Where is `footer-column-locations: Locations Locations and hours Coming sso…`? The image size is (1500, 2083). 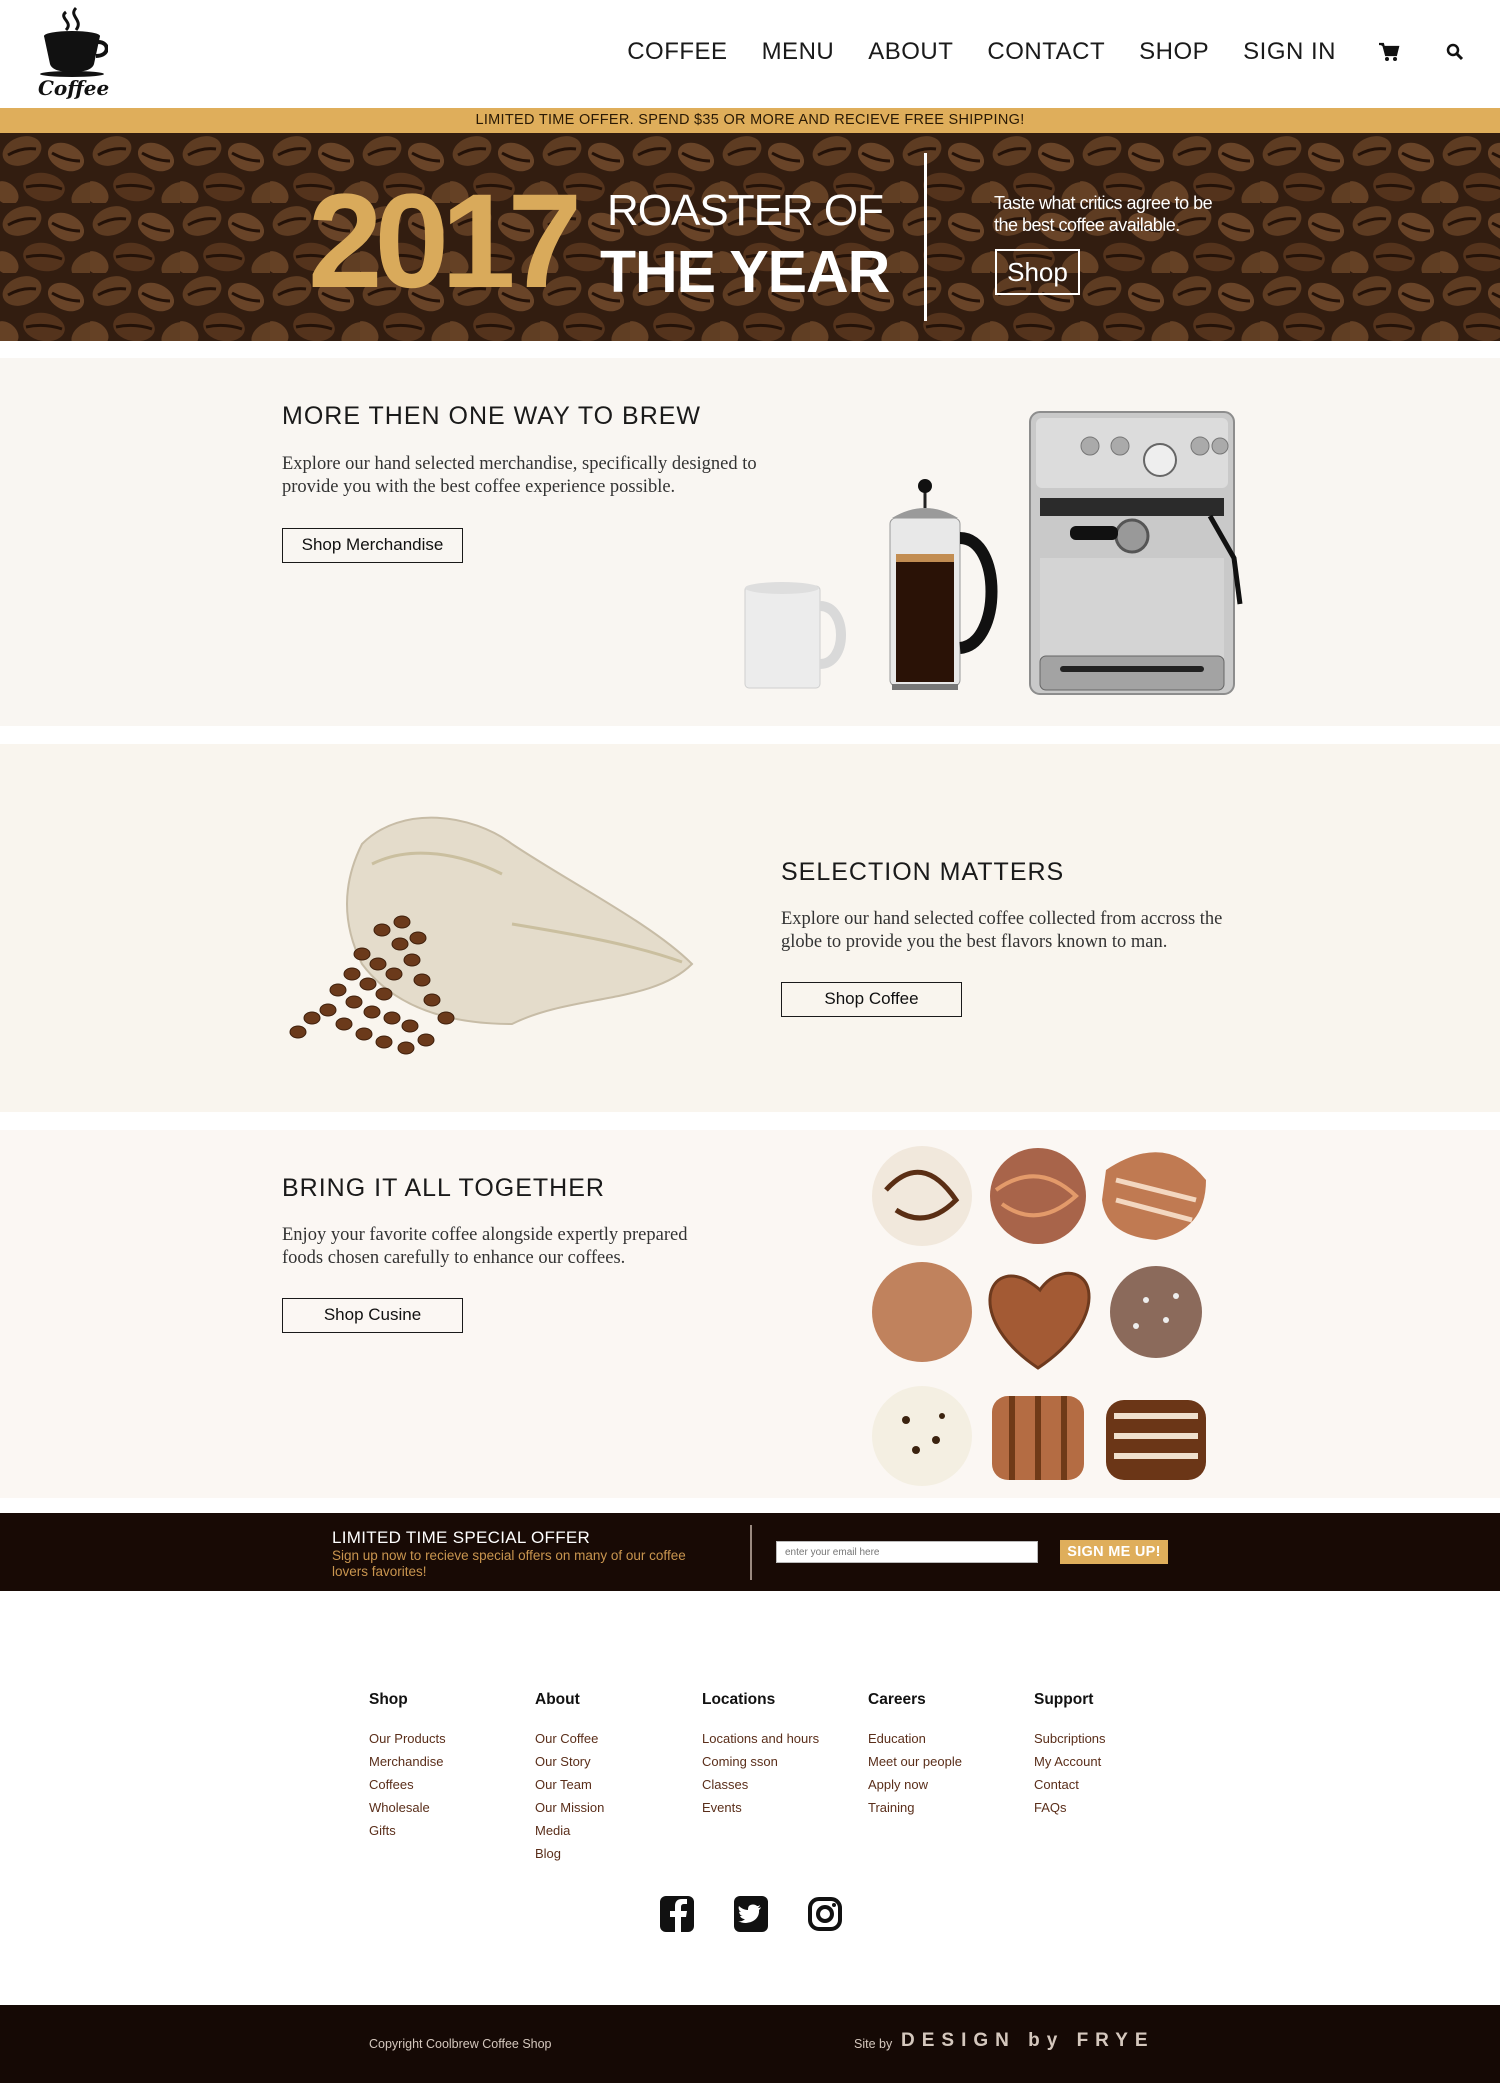 footer-column-locations: Locations Locations and hours Coming sso… is located at coordinates (787, 1757).